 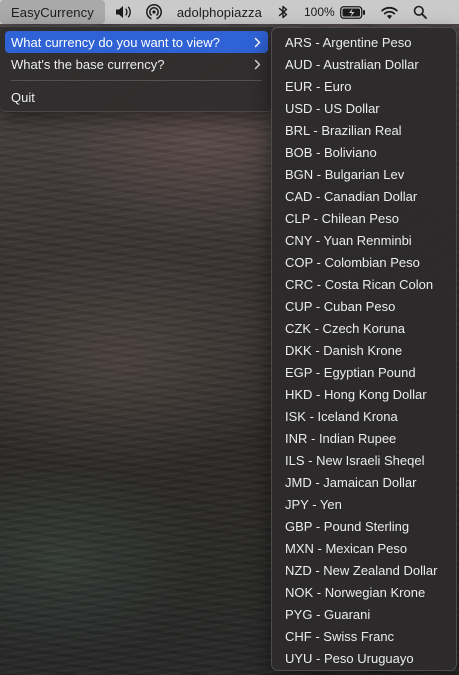 I want to click on bluetooth-icon, so click(x=283, y=12).